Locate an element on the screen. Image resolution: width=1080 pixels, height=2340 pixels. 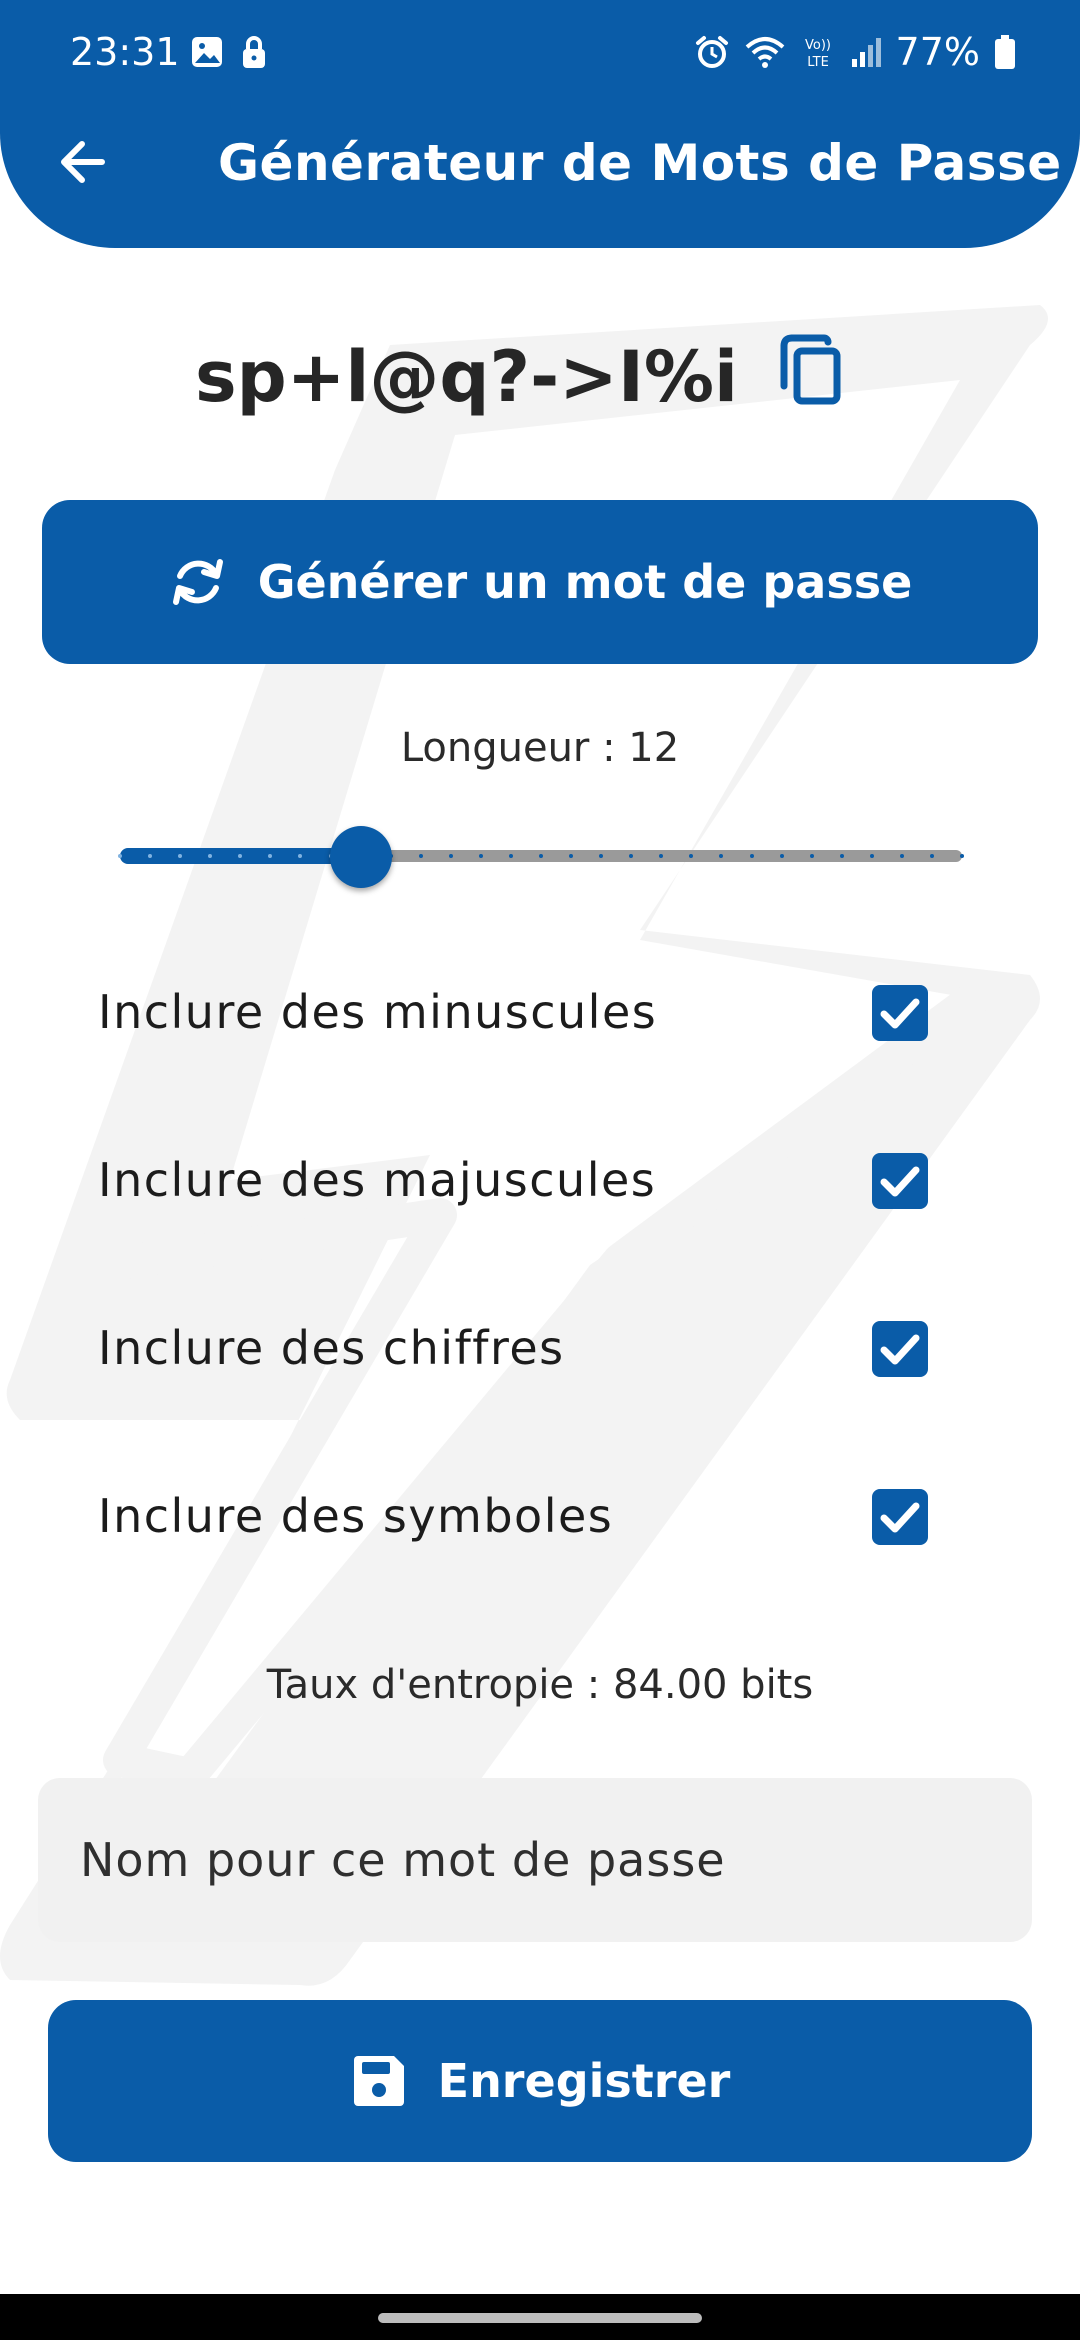
option-symbols: Inclure des symboles is located at coordinates (540, 1514).